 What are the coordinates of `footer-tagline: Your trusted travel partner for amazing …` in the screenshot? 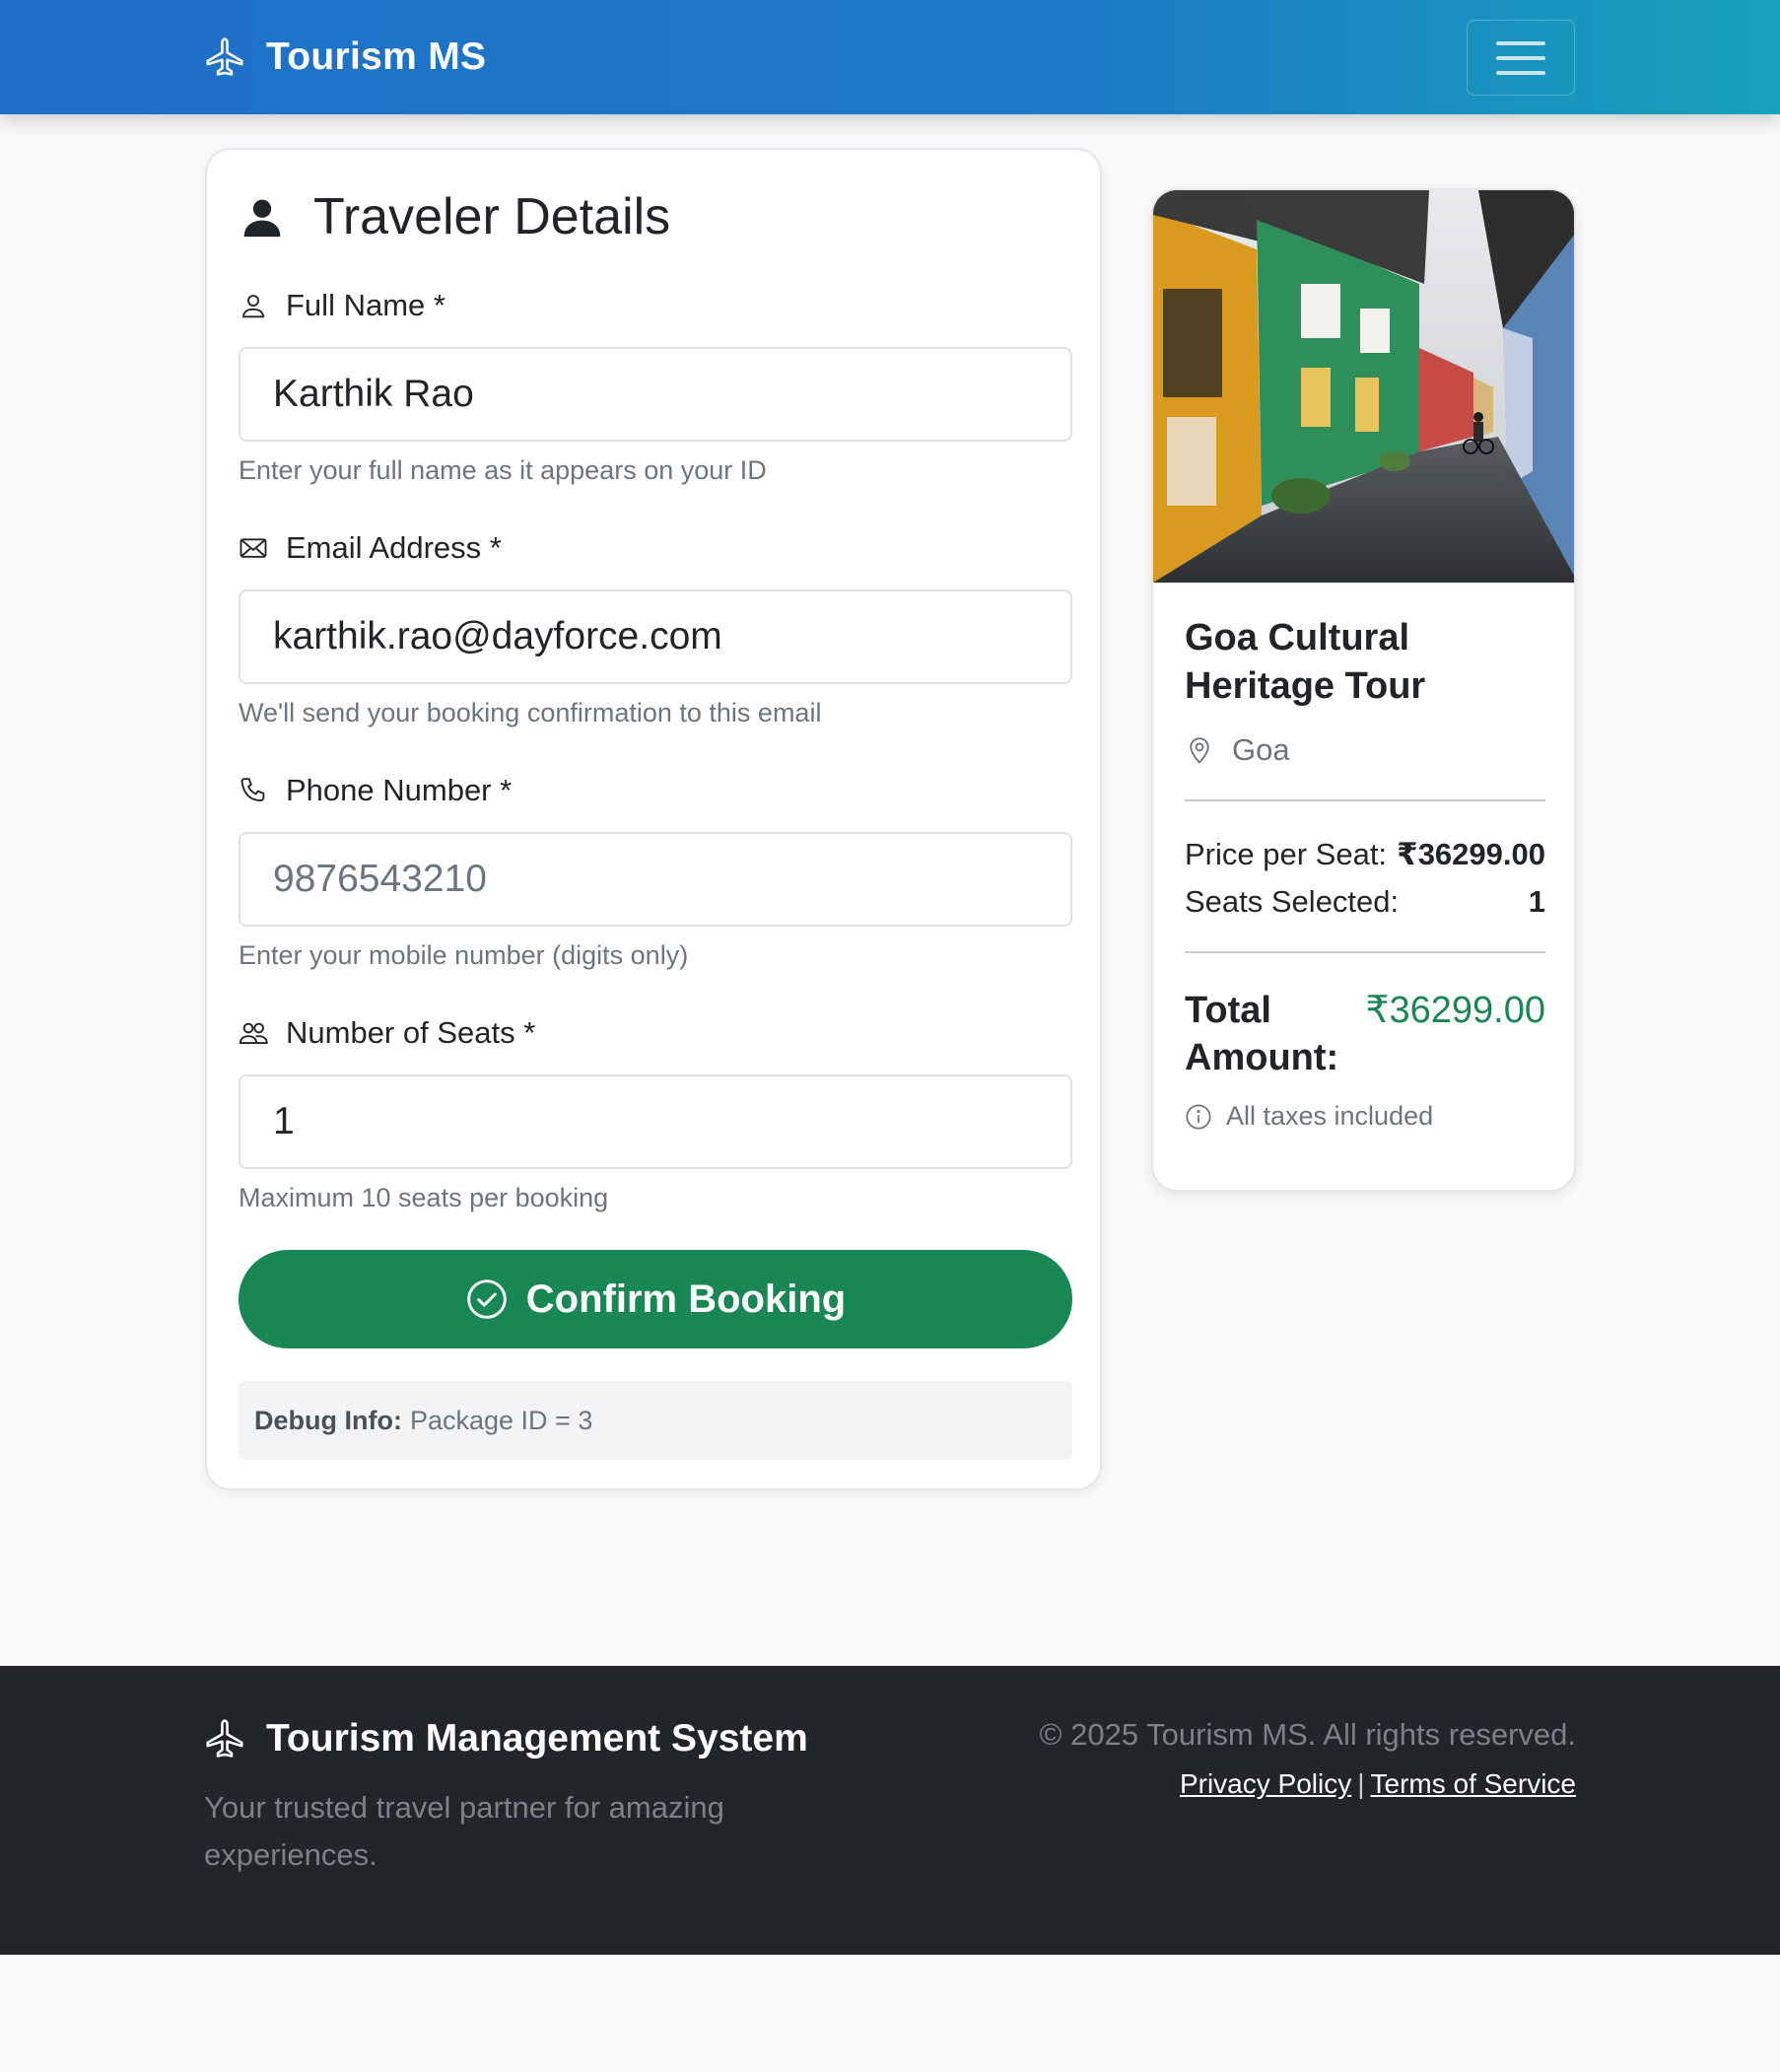 It's located at (464, 1831).